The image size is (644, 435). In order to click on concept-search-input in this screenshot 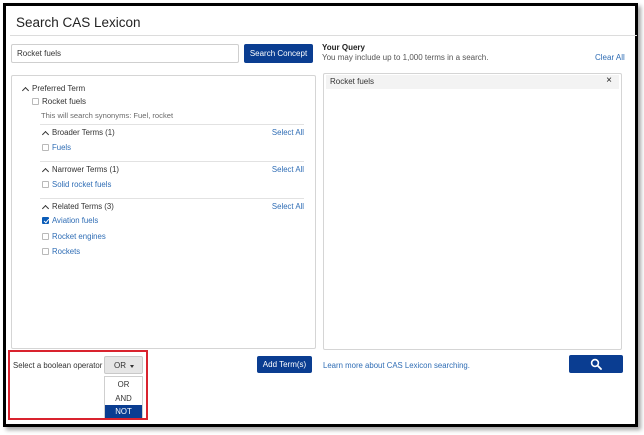, I will do `click(125, 53)`.